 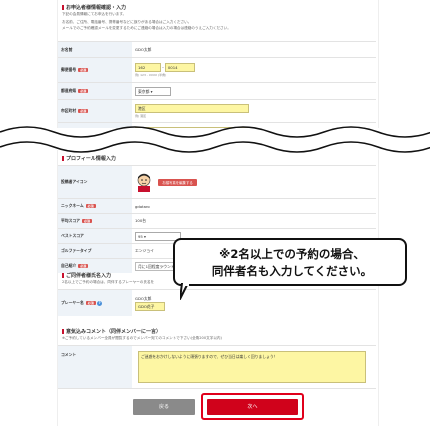 What do you see at coordinates (217, 302) in the screenshot?
I see `companion-form: プレーヤー名 必須 ? GDO太郎 GDO花子` at bounding box center [217, 302].